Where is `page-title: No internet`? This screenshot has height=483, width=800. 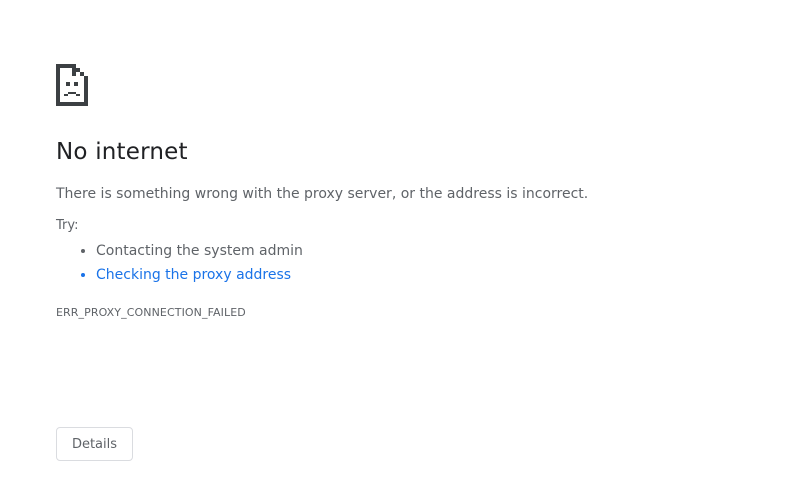 page-title: No internet is located at coordinates (122, 152).